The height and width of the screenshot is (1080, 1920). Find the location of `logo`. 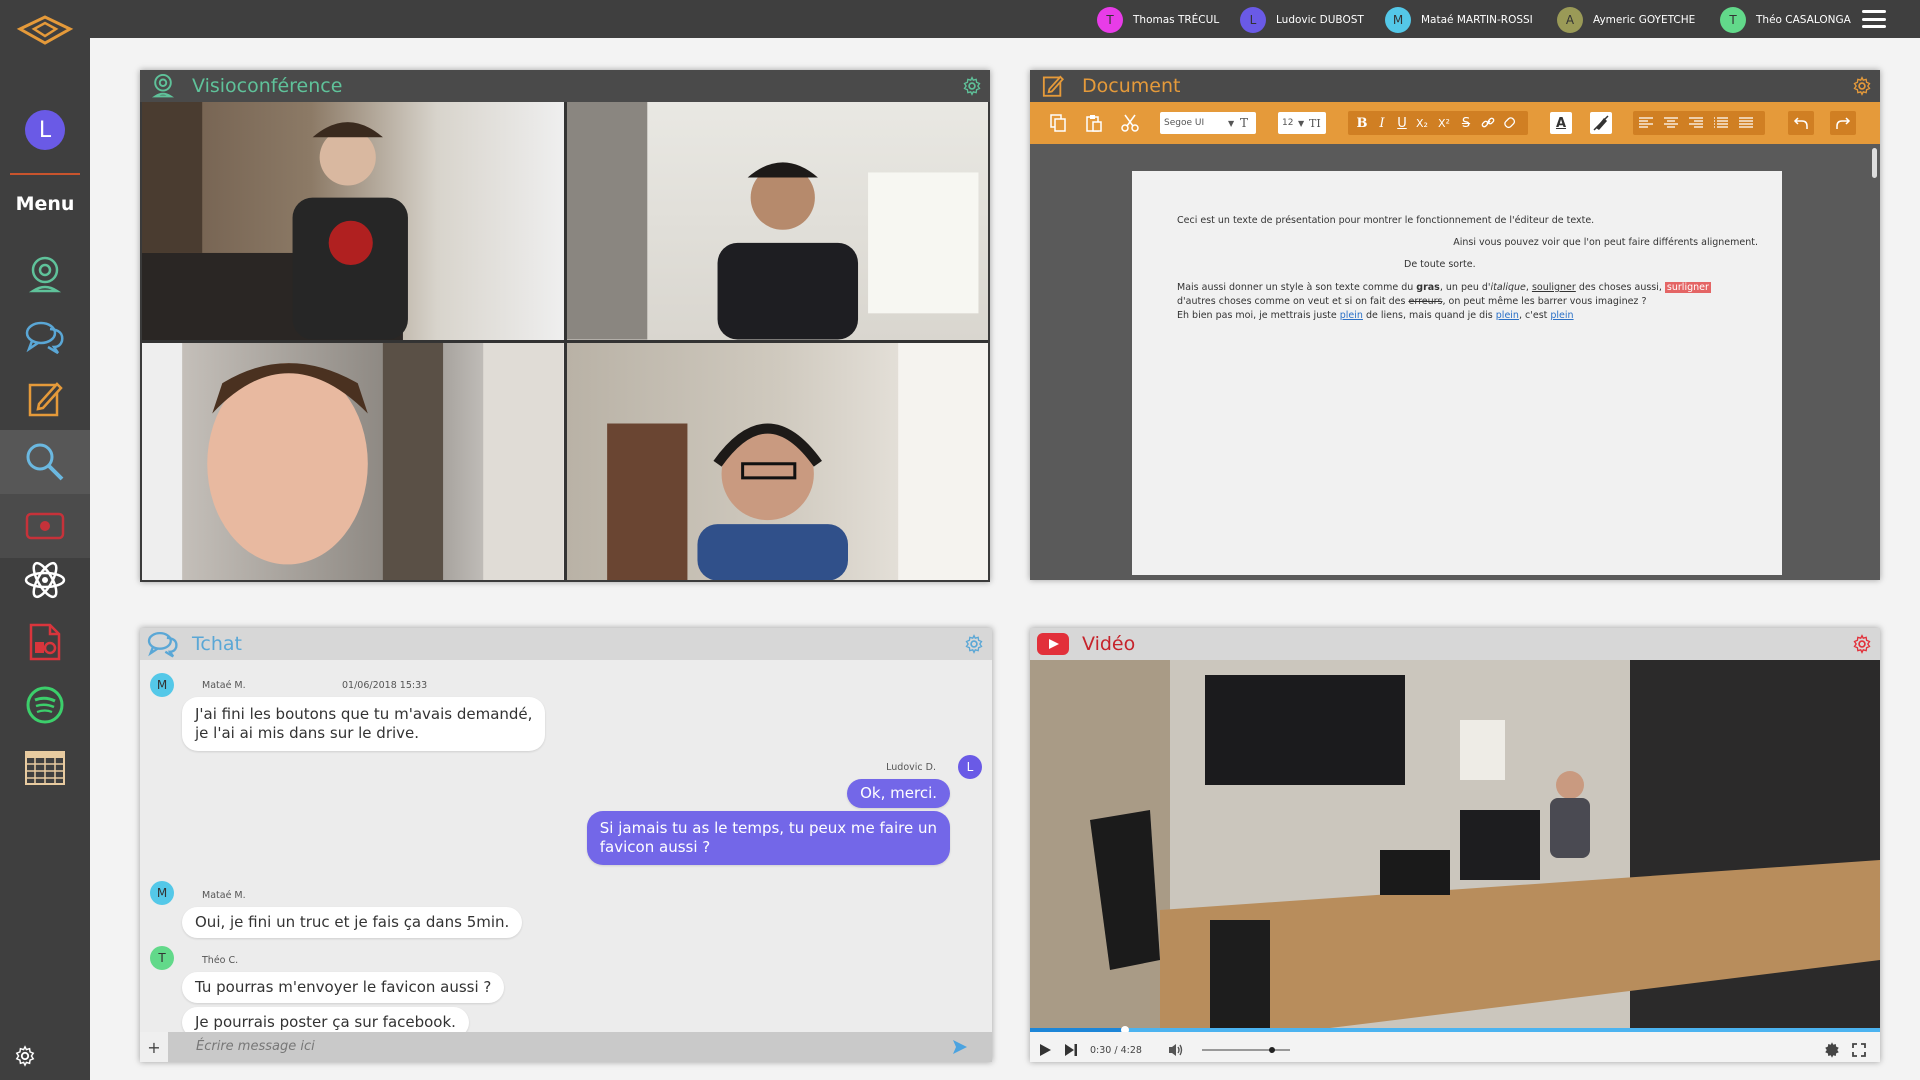

logo is located at coordinates (45, 30).